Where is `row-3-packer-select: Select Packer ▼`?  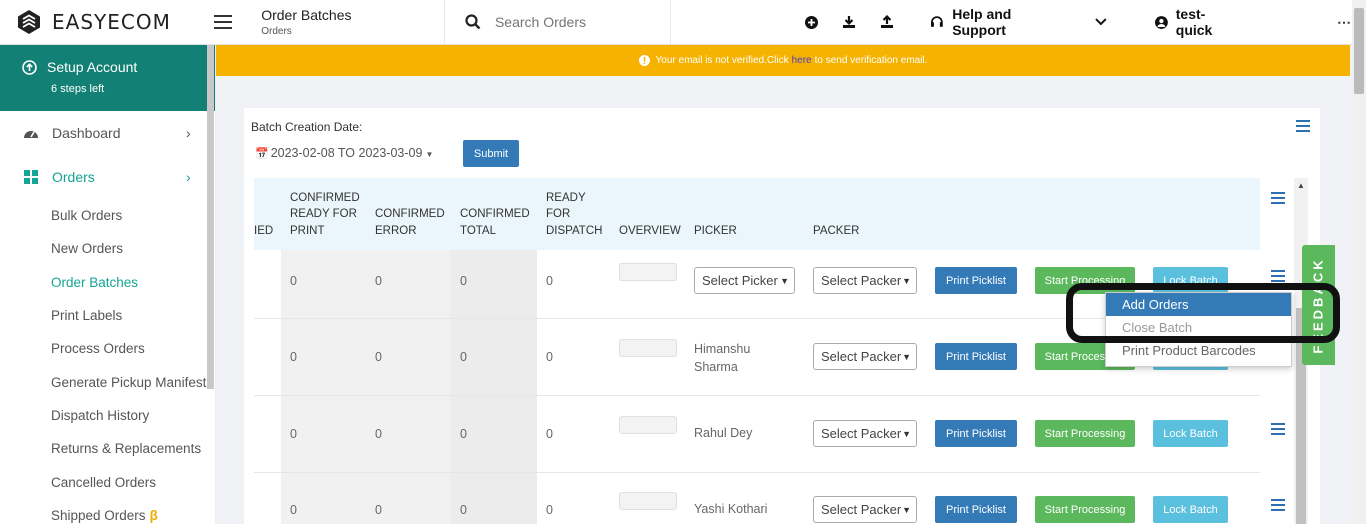 row-3-packer-select: Select Packer ▼ is located at coordinates (865, 433).